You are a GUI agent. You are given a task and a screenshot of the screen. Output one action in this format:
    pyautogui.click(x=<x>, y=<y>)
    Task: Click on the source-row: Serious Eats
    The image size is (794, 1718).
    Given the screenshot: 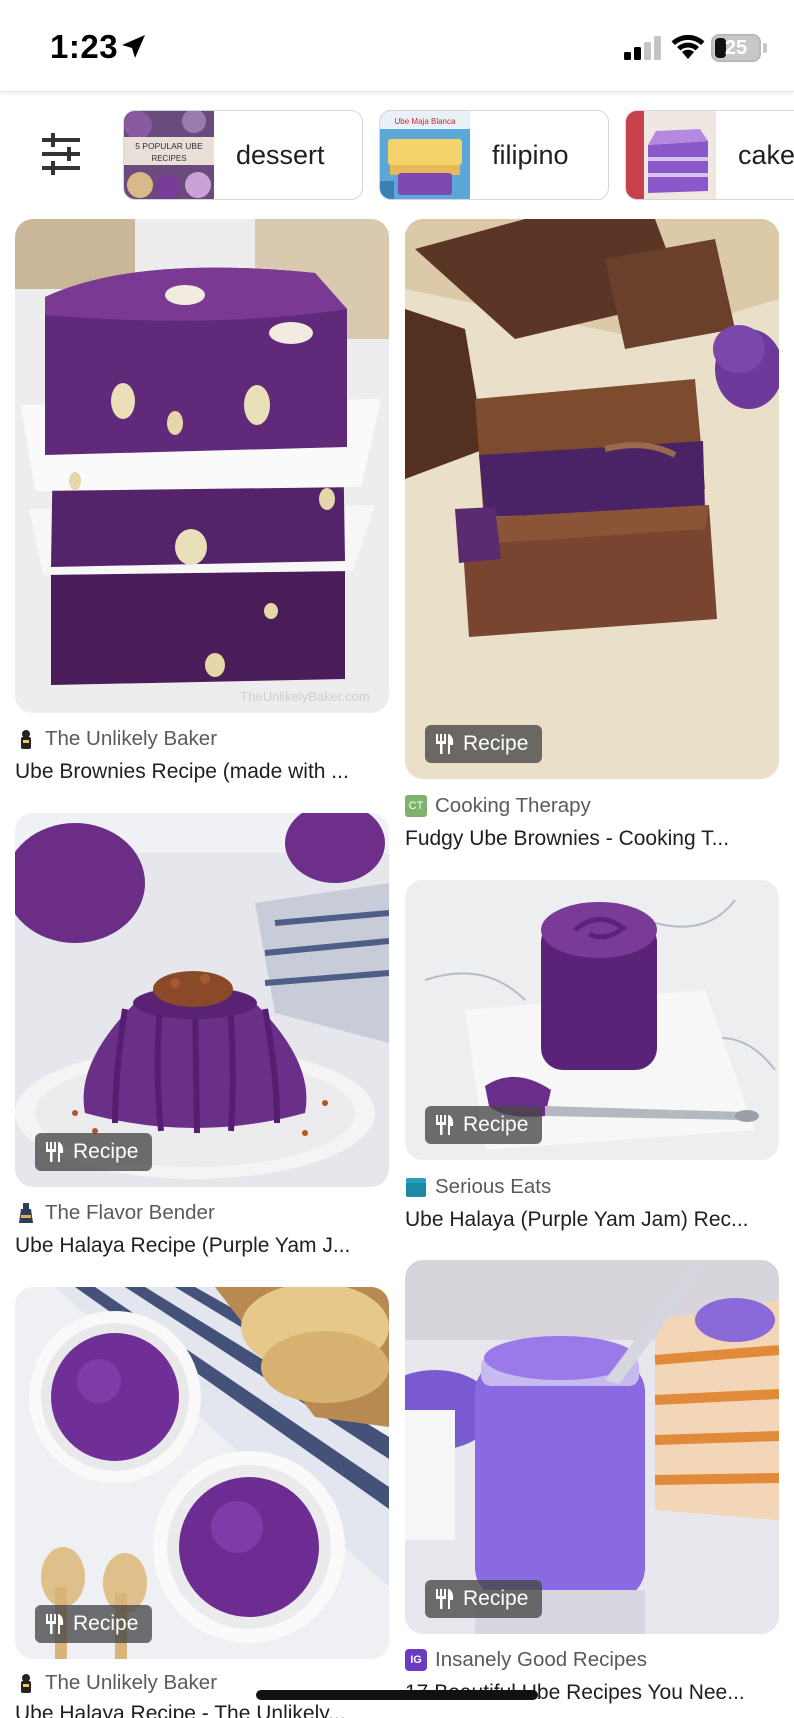 What is the action you would take?
    pyautogui.click(x=478, y=1187)
    